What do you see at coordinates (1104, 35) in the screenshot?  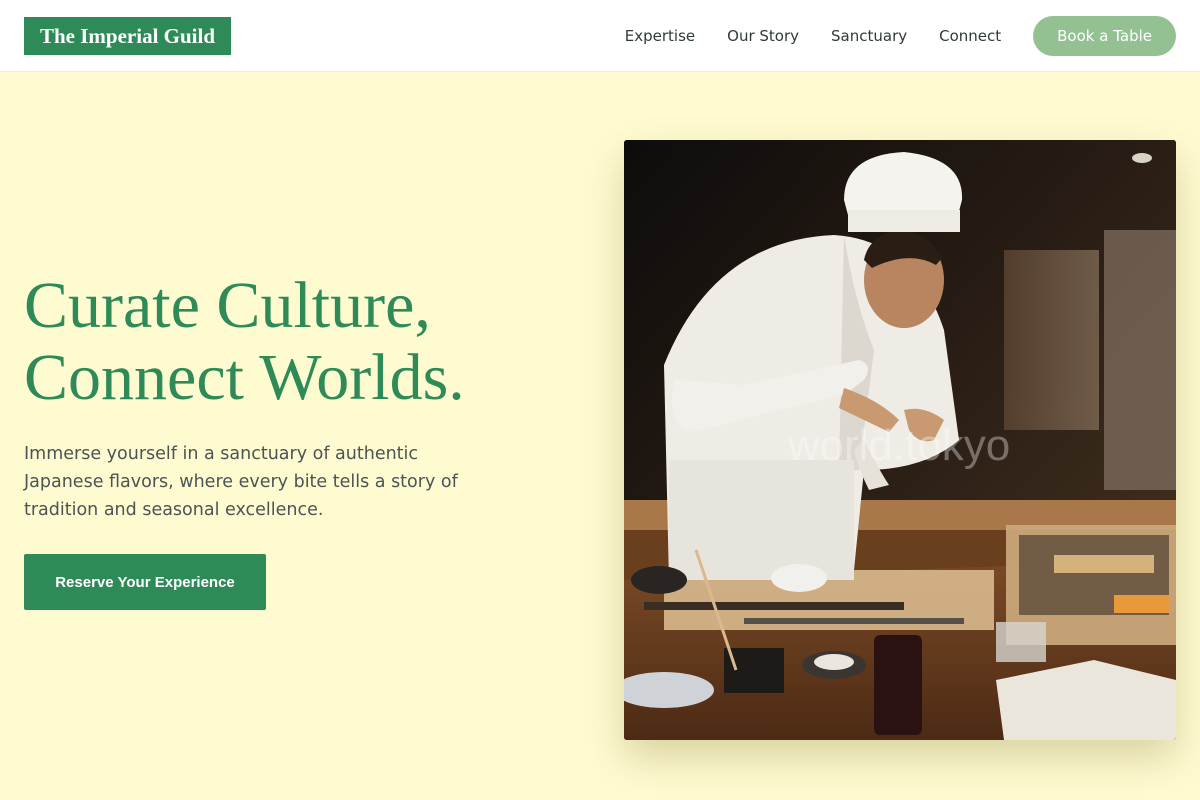 I see `book-table-button: Book a Table` at bounding box center [1104, 35].